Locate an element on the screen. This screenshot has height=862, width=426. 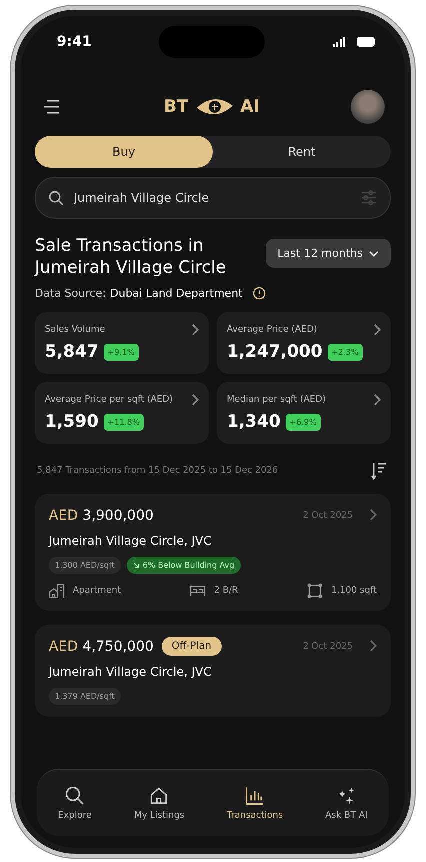
stat-card: Sales Volume 5,847 +9.1% is located at coordinates (122, 343).